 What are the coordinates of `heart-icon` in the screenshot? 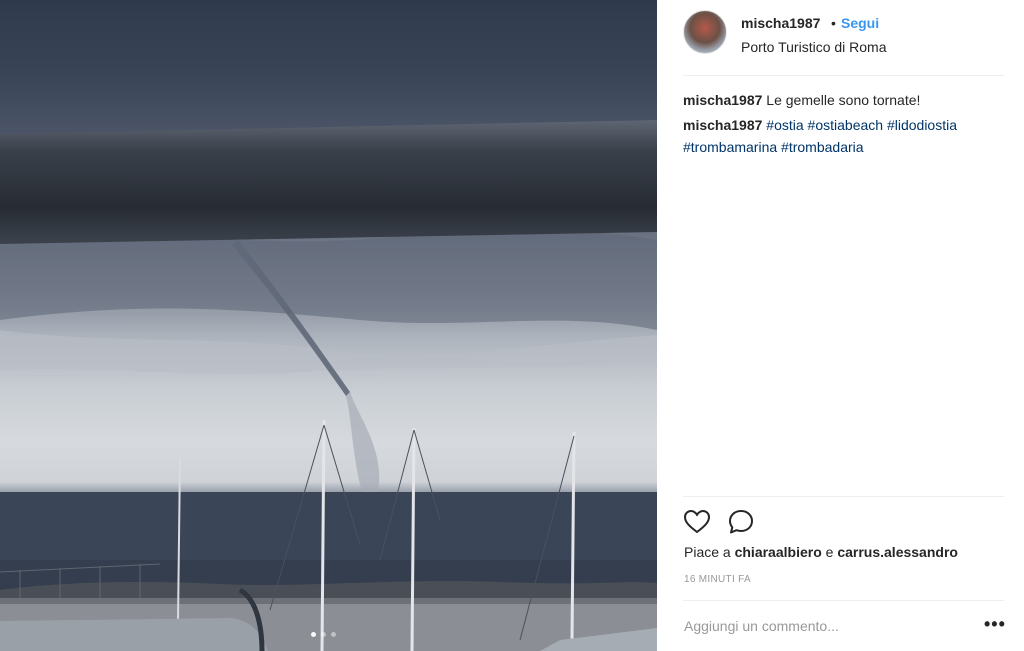 It's located at (697, 522).